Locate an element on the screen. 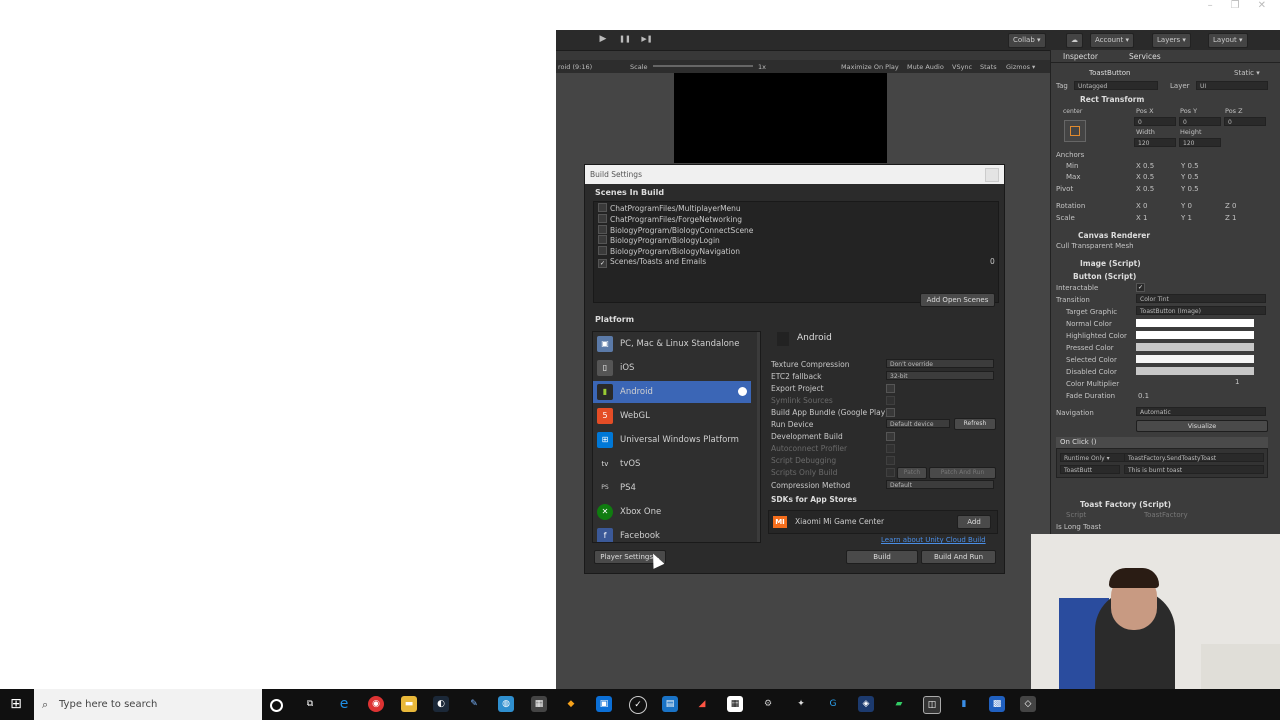 The image size is (1280, 720). button-script-header: Button (Script) is located at coordinates (1161, 278).